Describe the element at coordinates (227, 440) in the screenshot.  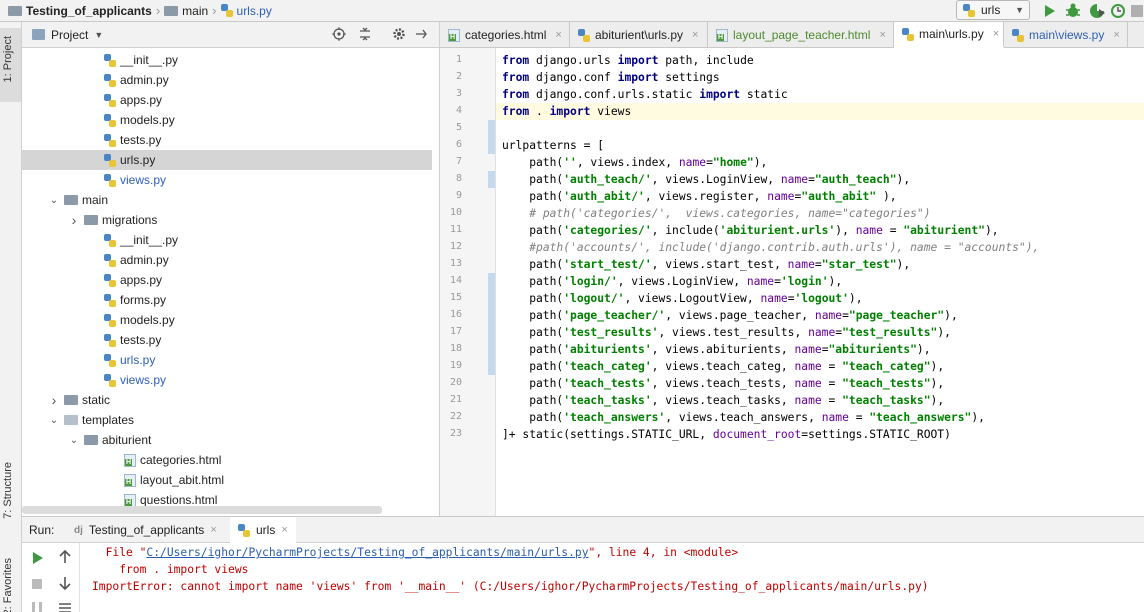
I see `tree-item: ⌄ abiturient` at that location.